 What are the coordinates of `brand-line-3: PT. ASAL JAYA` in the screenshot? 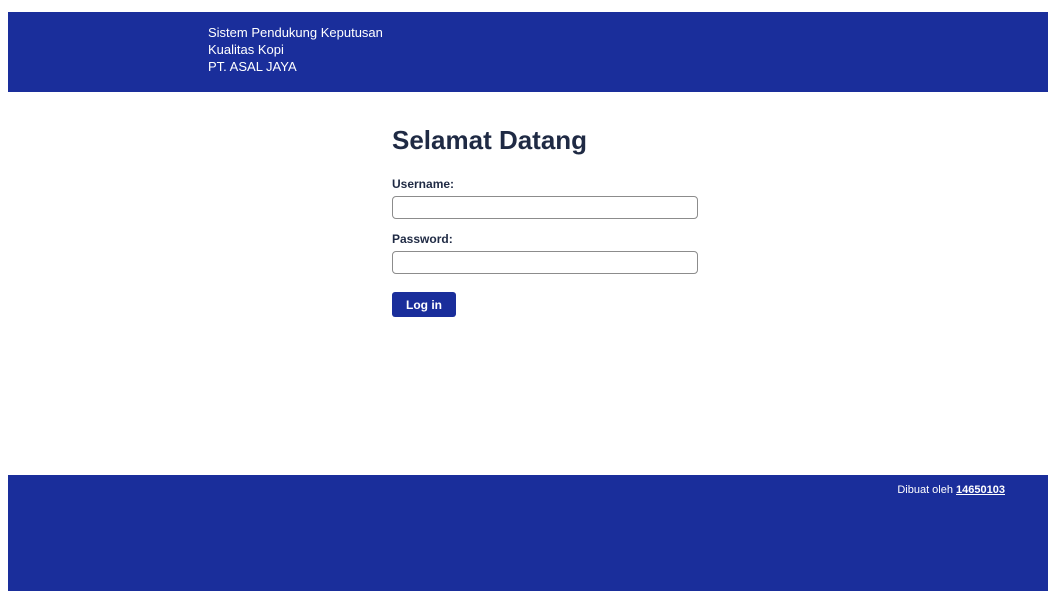 It's located at (252, 66).